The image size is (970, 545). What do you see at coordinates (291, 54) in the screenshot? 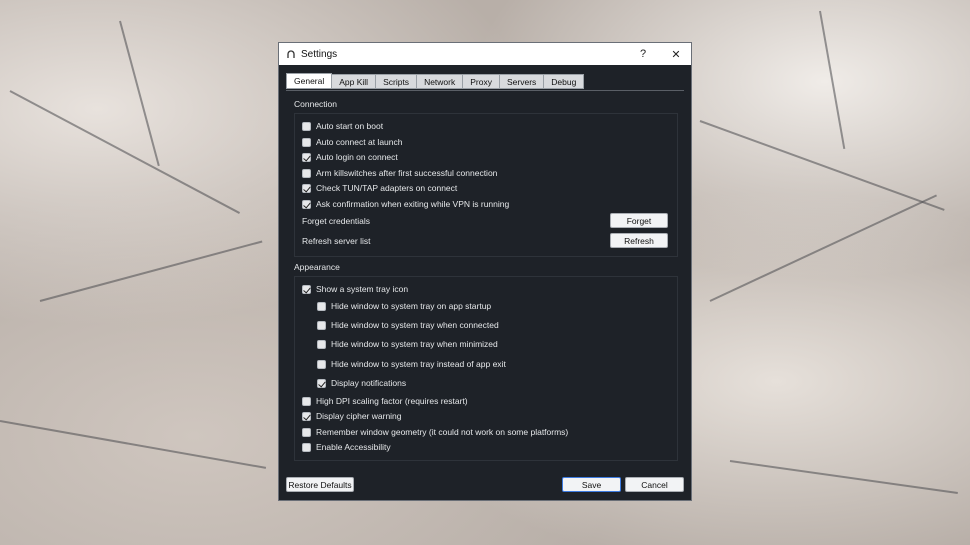
I see `app-icon` at bounding box center [291, 54].